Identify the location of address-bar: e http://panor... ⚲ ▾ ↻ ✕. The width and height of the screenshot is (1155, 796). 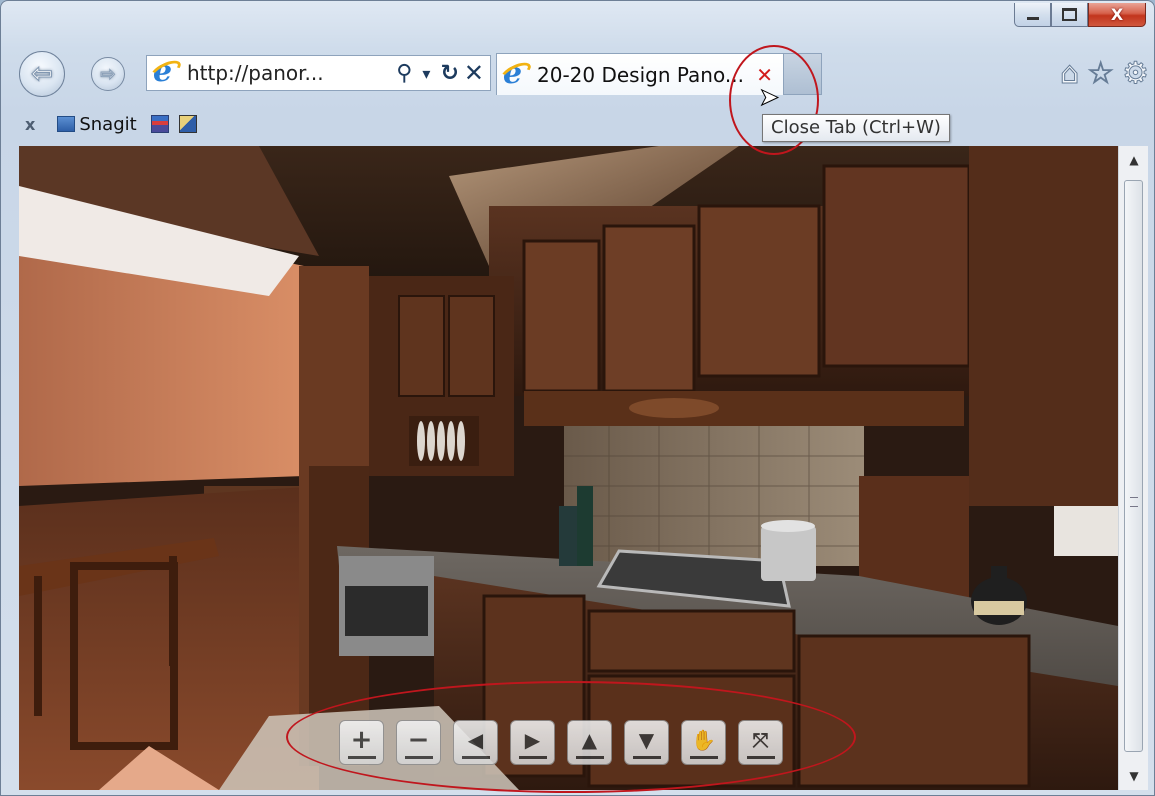
(318, 72).